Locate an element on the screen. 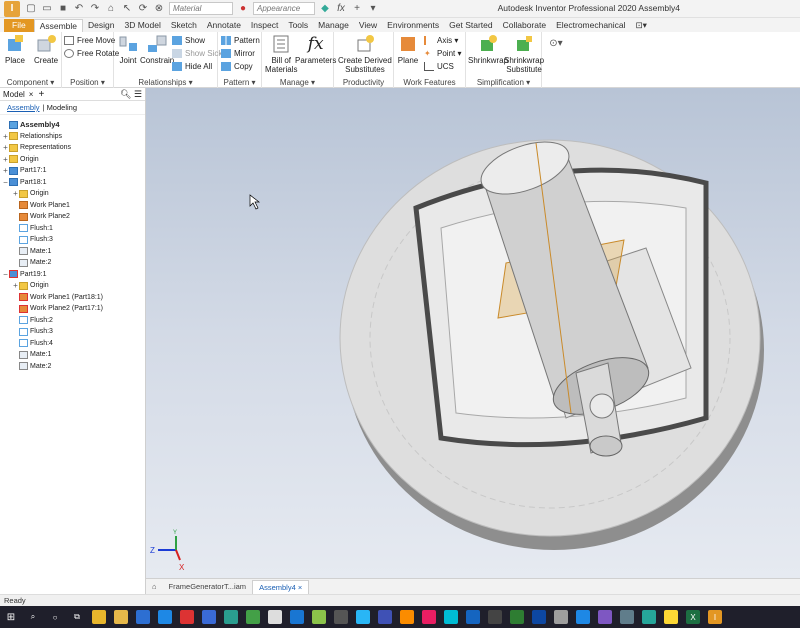 The height and width of the screenshot is (628, 800). app-play-icon is located at coordinates (363, 617).